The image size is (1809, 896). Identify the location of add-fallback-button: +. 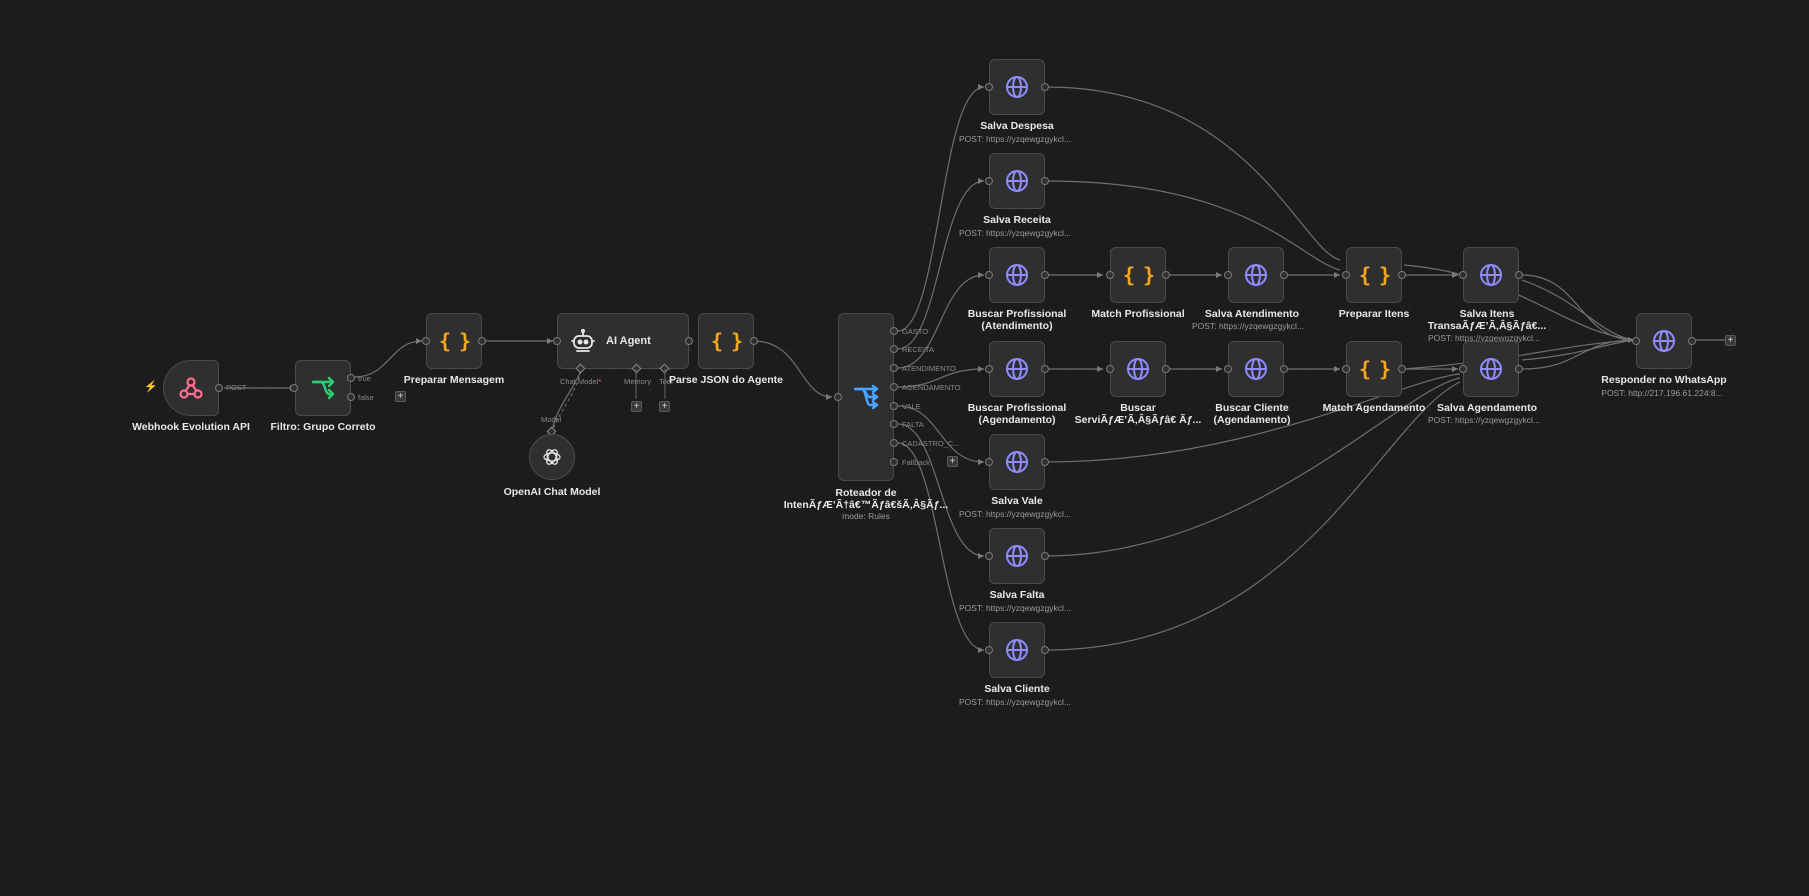
(952, 461).